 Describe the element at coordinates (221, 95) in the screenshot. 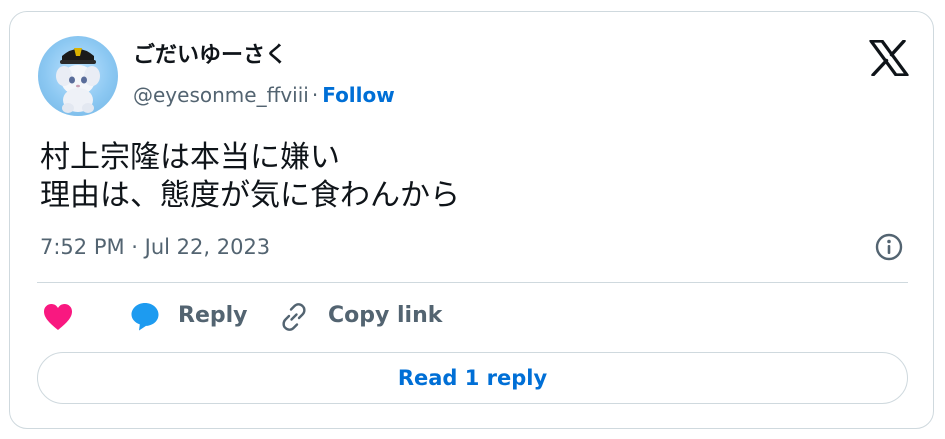

I see `author-handle: @eyesonme_ffviii` at that location.